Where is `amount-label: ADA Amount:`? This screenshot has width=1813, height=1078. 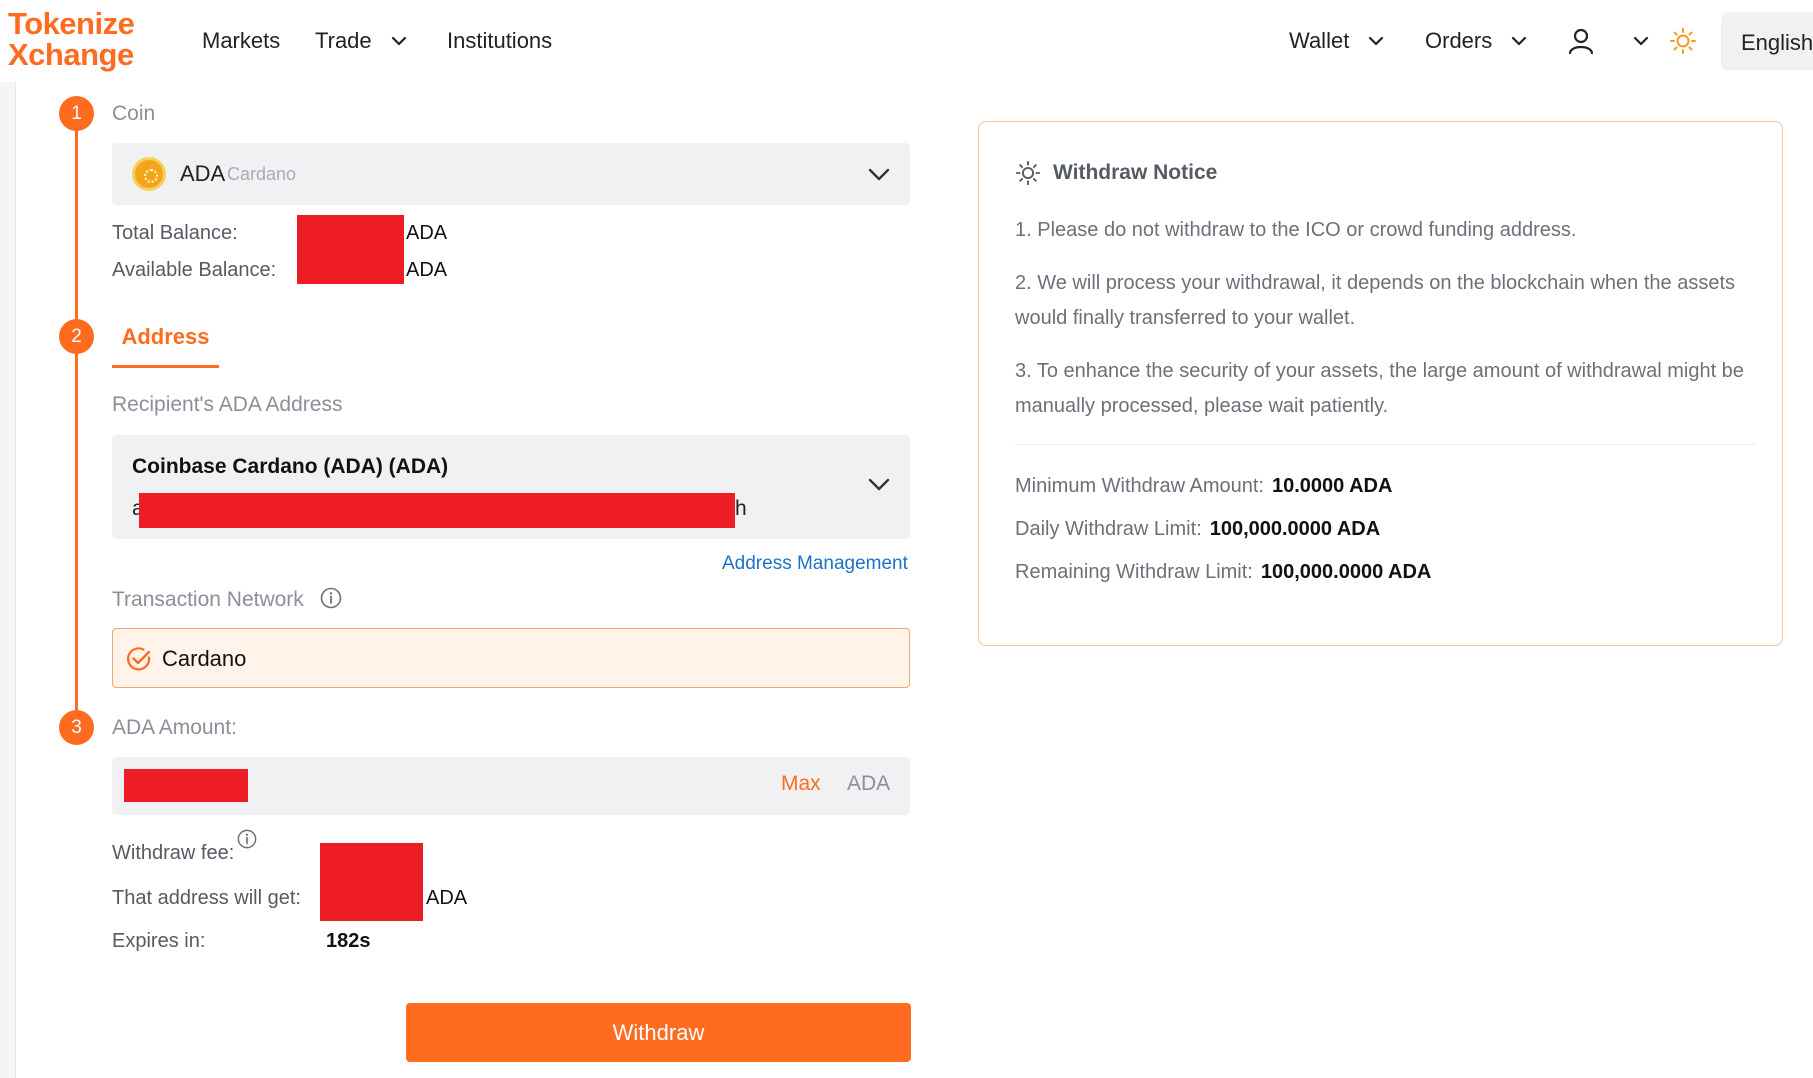 amount-label: ADA Amount: is located at coordinates (174, 727).